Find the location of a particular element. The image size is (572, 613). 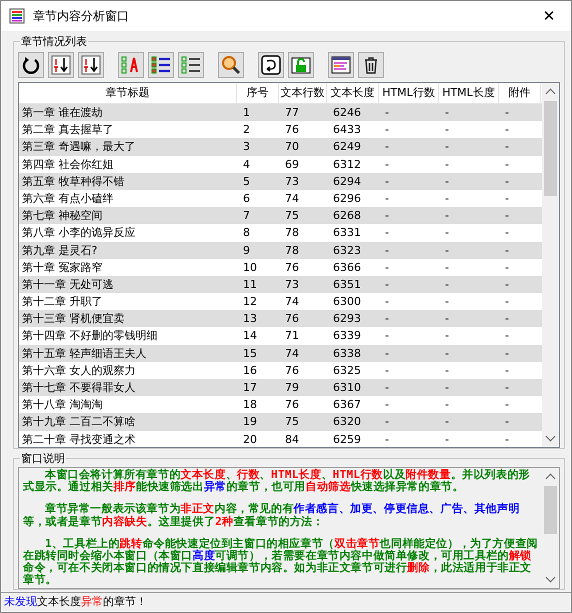

table-cell-text: 77 is located at coordinates (292, 113).